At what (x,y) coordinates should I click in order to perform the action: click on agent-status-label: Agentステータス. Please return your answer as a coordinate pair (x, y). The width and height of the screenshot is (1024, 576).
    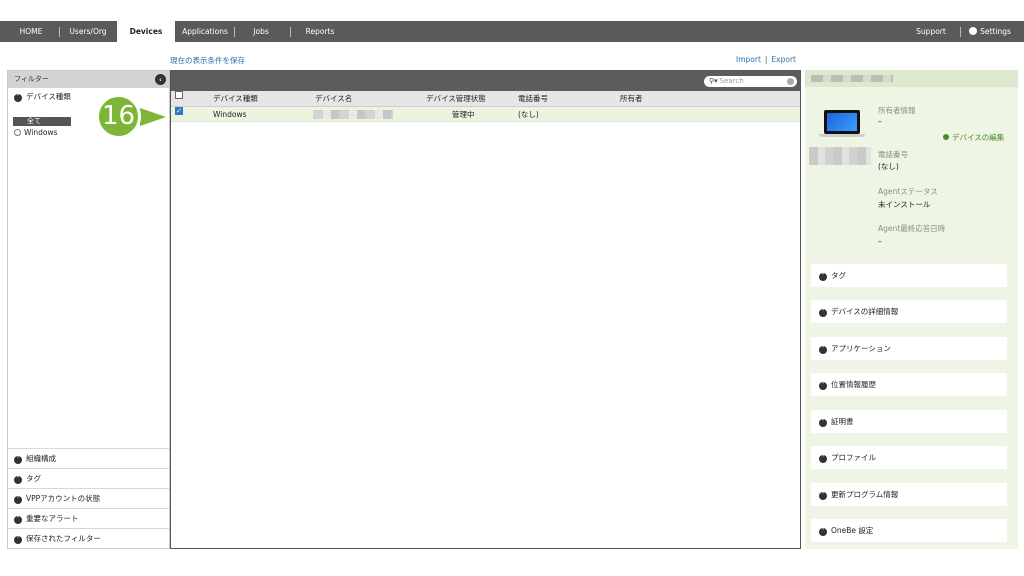
    Looking at the image, I should click on (908, 191).